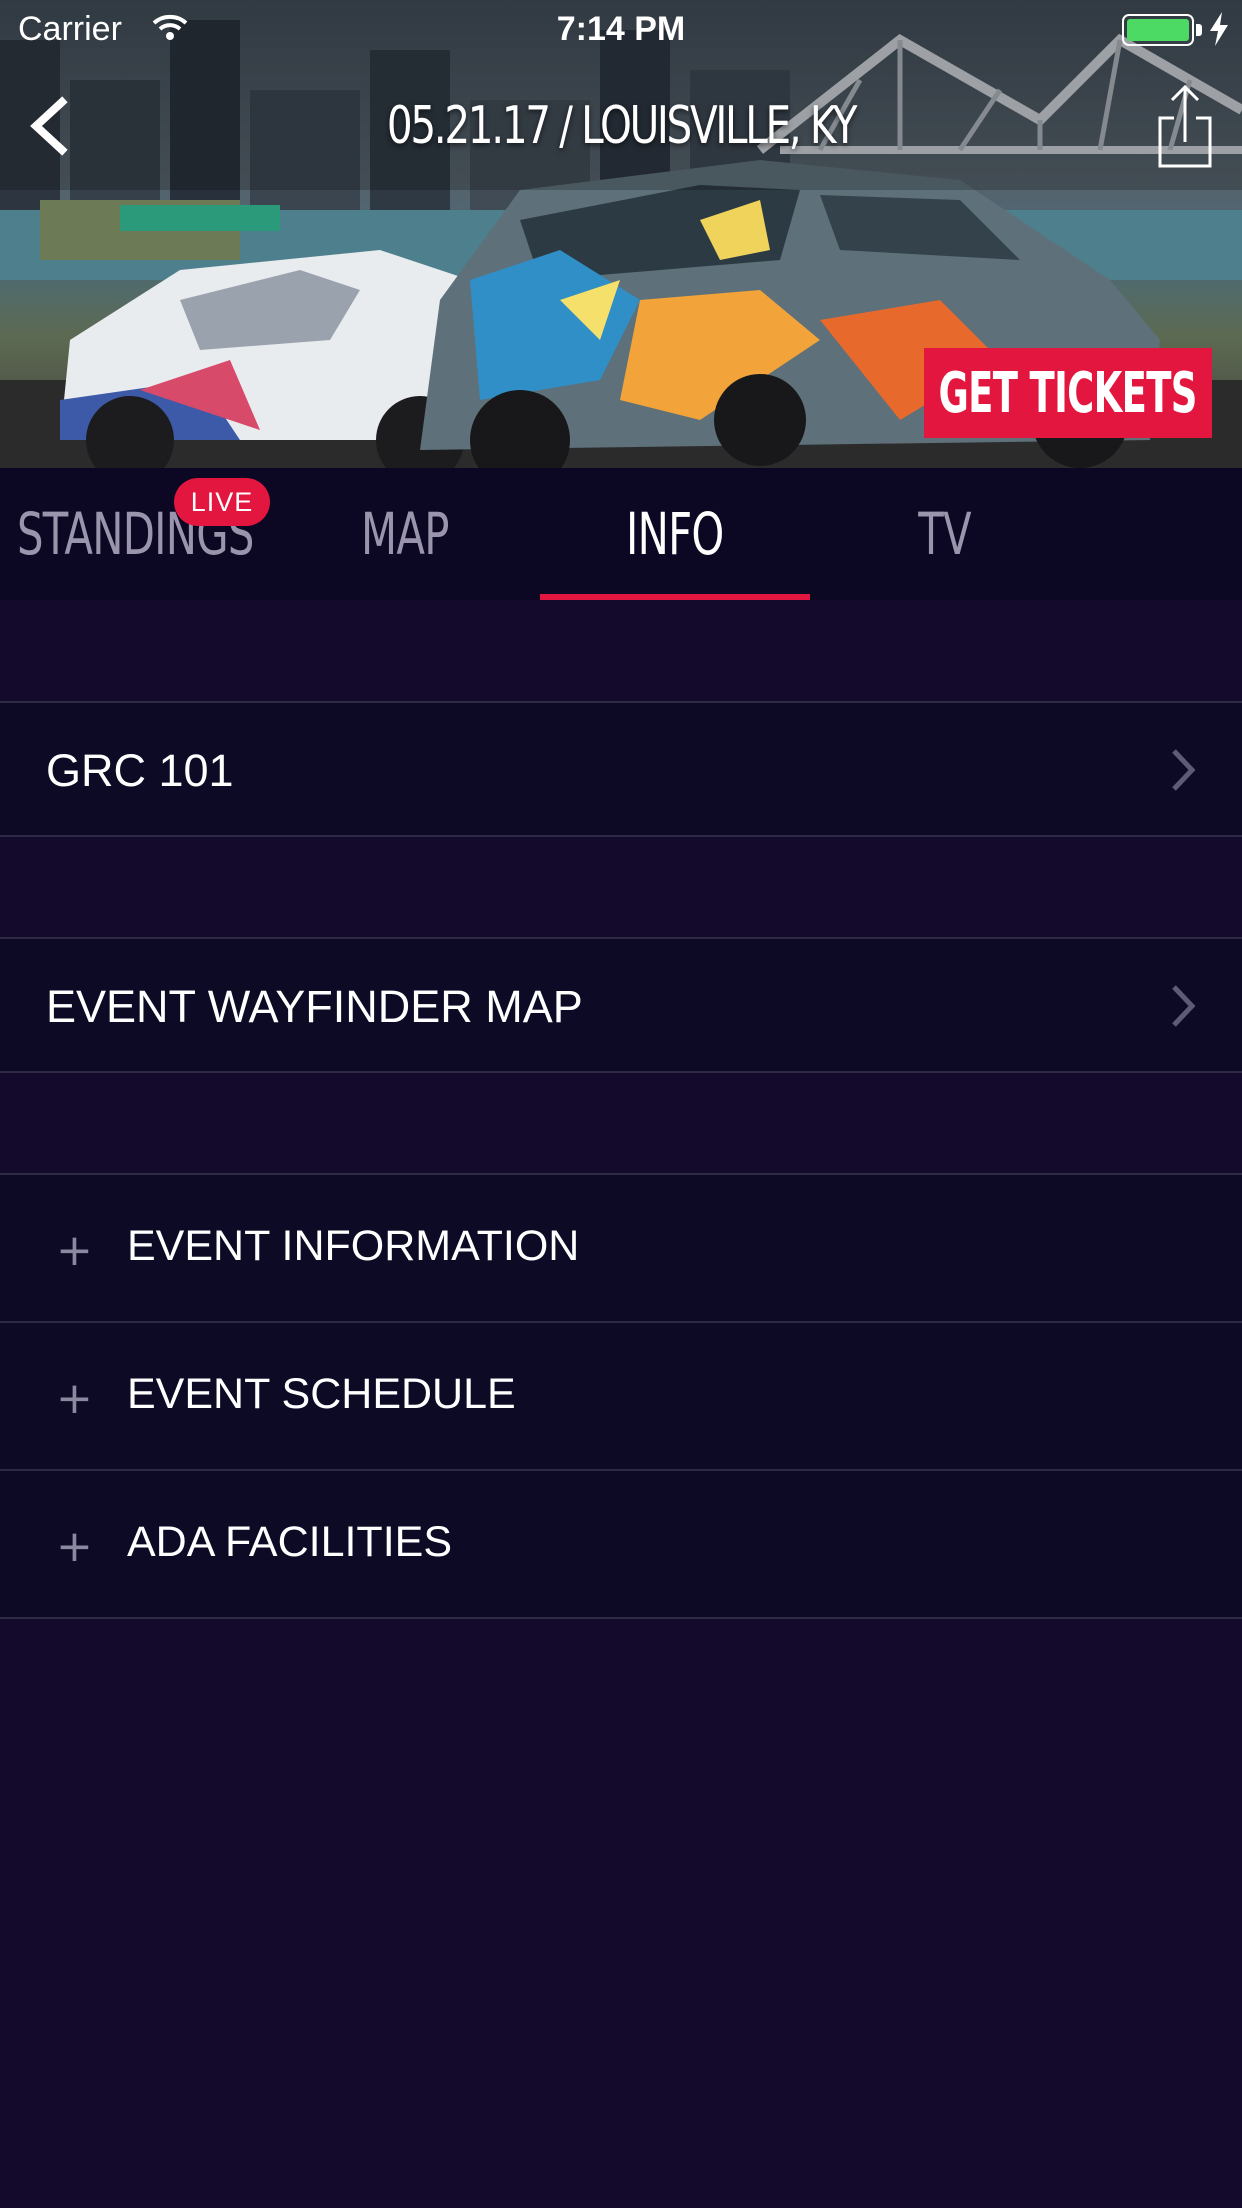  What do you see at coordinates (1219, 33) in the screenshot?
I see `charging-bolt-icon` at bounding box center [1219, 33].